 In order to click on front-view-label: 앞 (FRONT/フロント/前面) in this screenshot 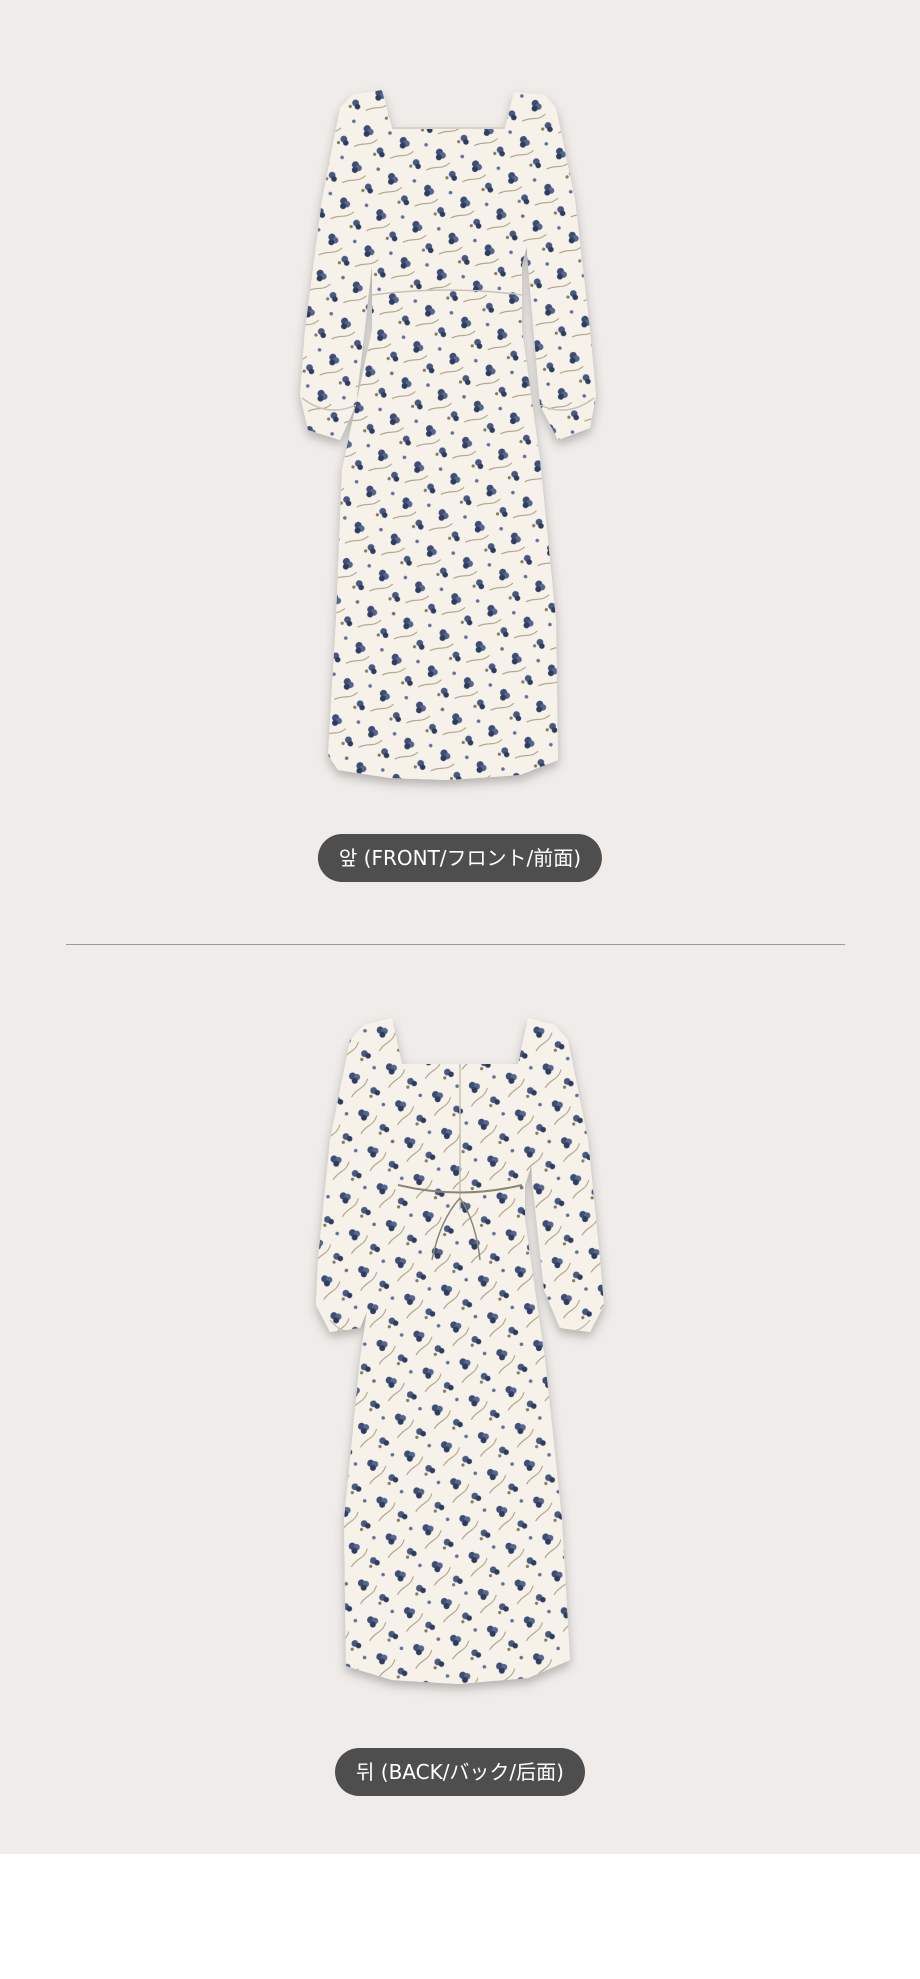, I will do `click(460, 858)`.